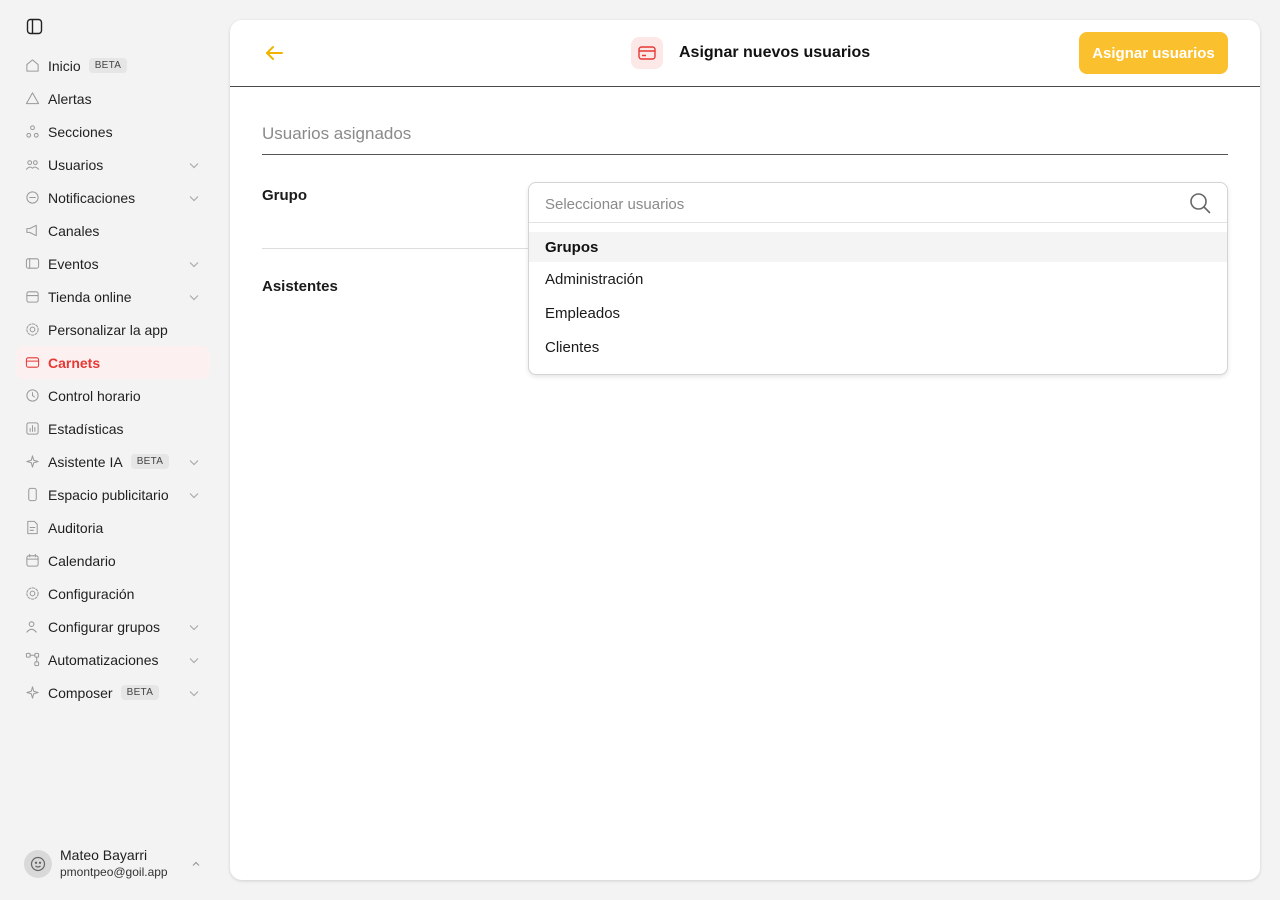  I want to click on sidebar-item-label: Automatizaciones, so click(103, 659).